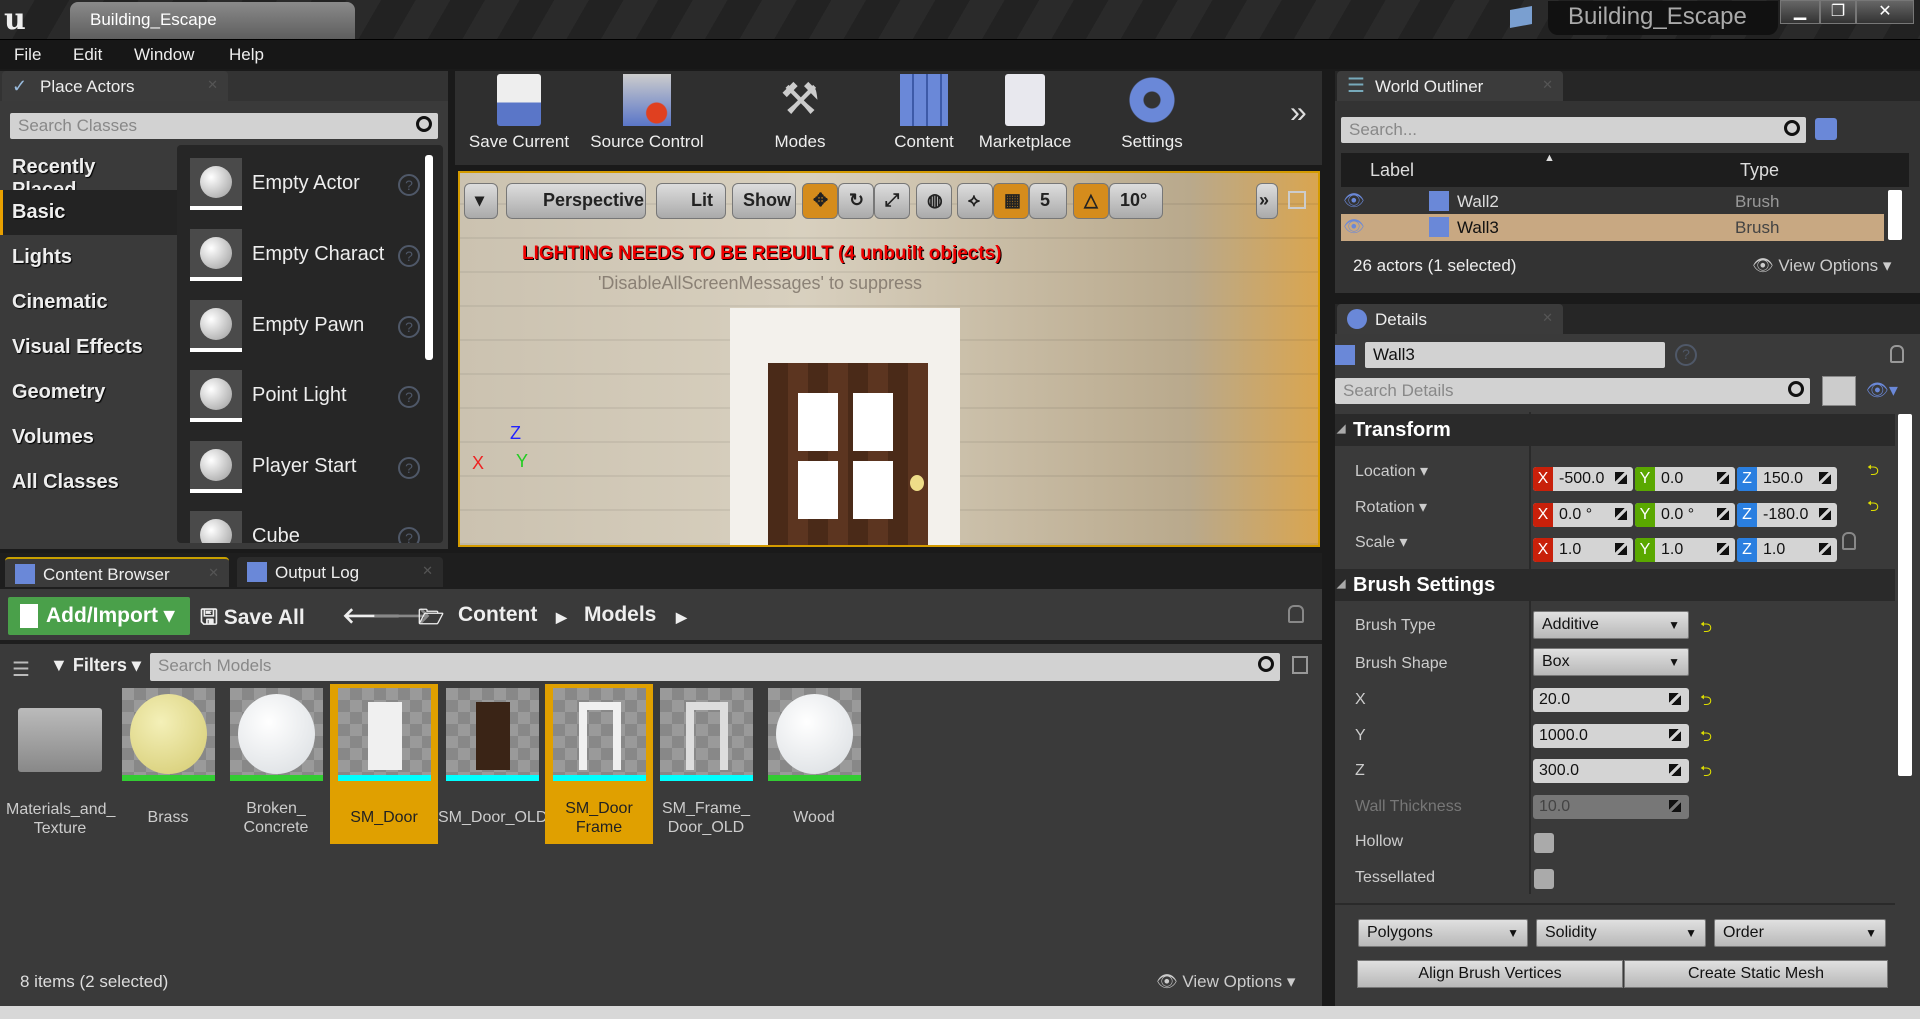 The width and height of the screenshot is (1920, 1019). Describe the element at coordinates (1450, 86) in the screenshot. I see `tab-world-outliner: ☰ World Outliner ✕` at that location.